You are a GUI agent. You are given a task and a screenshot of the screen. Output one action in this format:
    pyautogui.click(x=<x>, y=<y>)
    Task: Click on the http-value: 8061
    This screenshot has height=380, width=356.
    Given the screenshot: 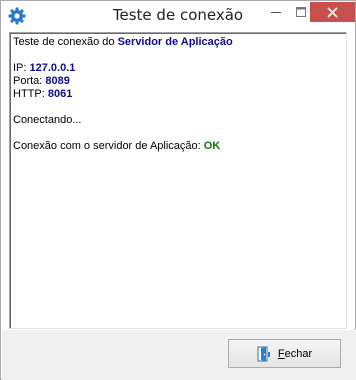 What is the action you would take?
    pyautogui.click(x=60, y=94)
    